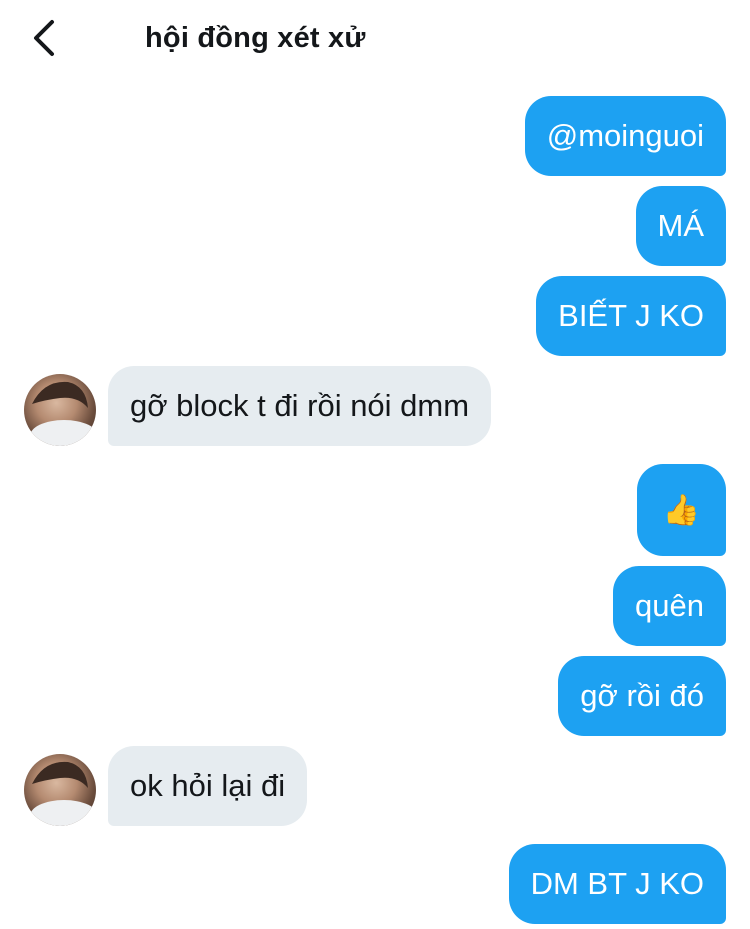 The height and width of the screenshot is (929, 750). Describe the element at coordinates (375, 40) in the screenshot. I see `conversation-header: hội đồng xét xử` at that location.